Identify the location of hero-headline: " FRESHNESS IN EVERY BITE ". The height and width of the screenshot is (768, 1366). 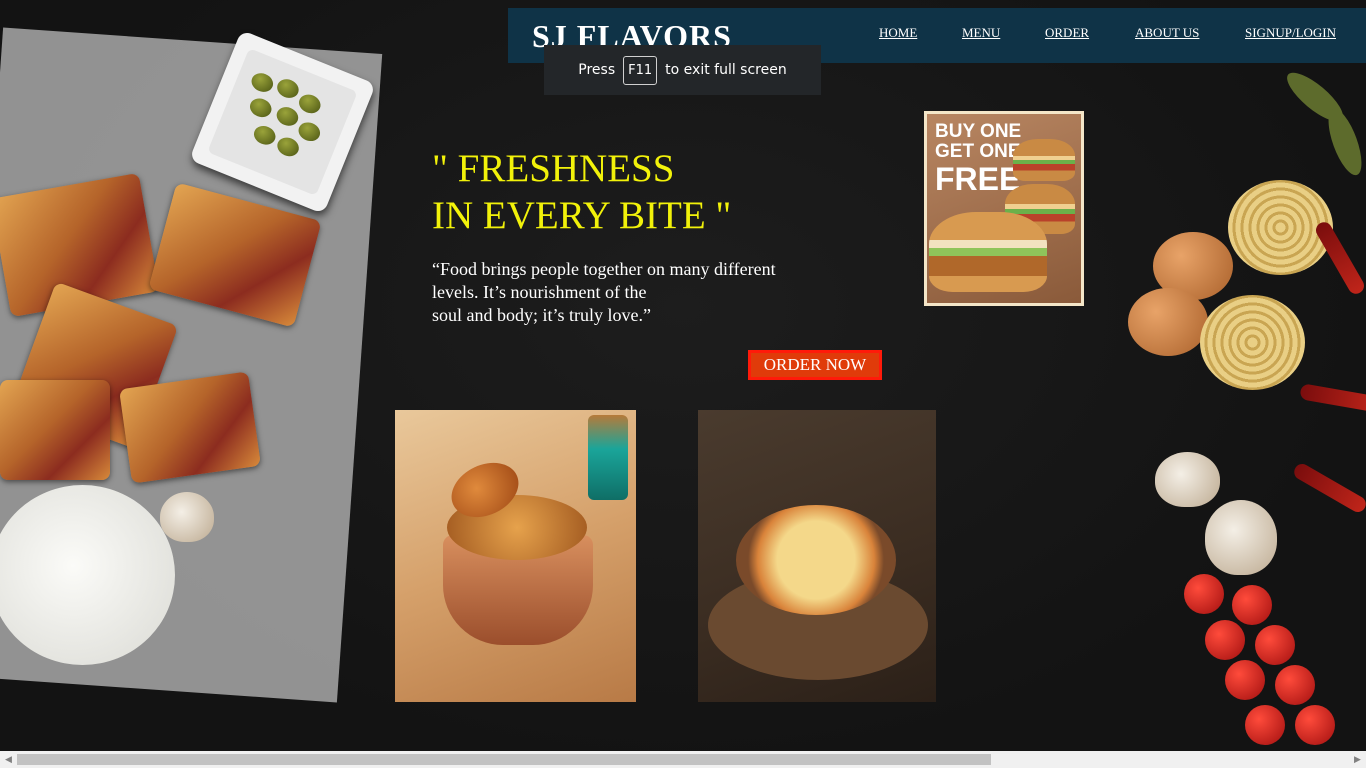
(581, 192).